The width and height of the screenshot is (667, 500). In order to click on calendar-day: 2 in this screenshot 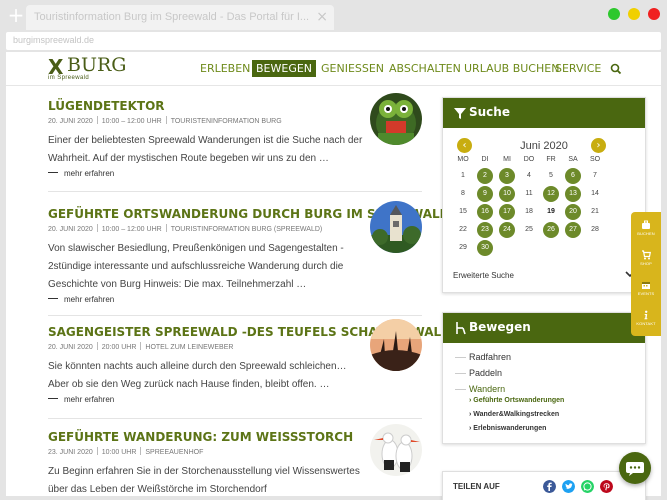, I will do `click(485, 176)`.